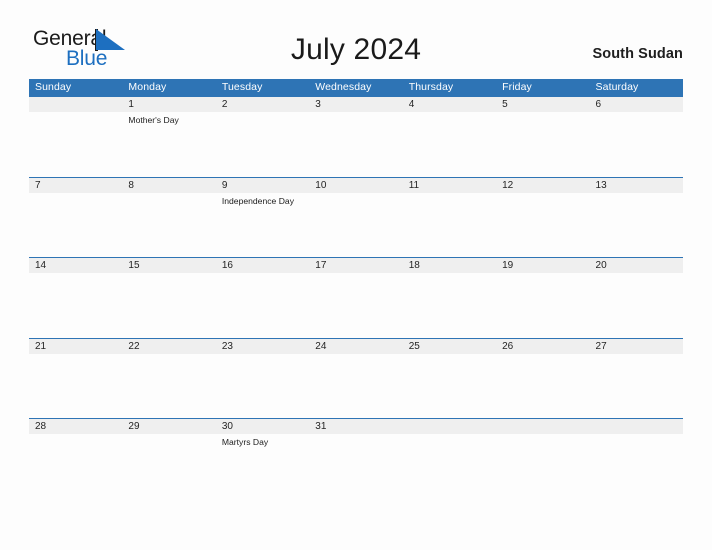 The image size is (712, 550). I want to click on date-number: 24, so click(355, 346).